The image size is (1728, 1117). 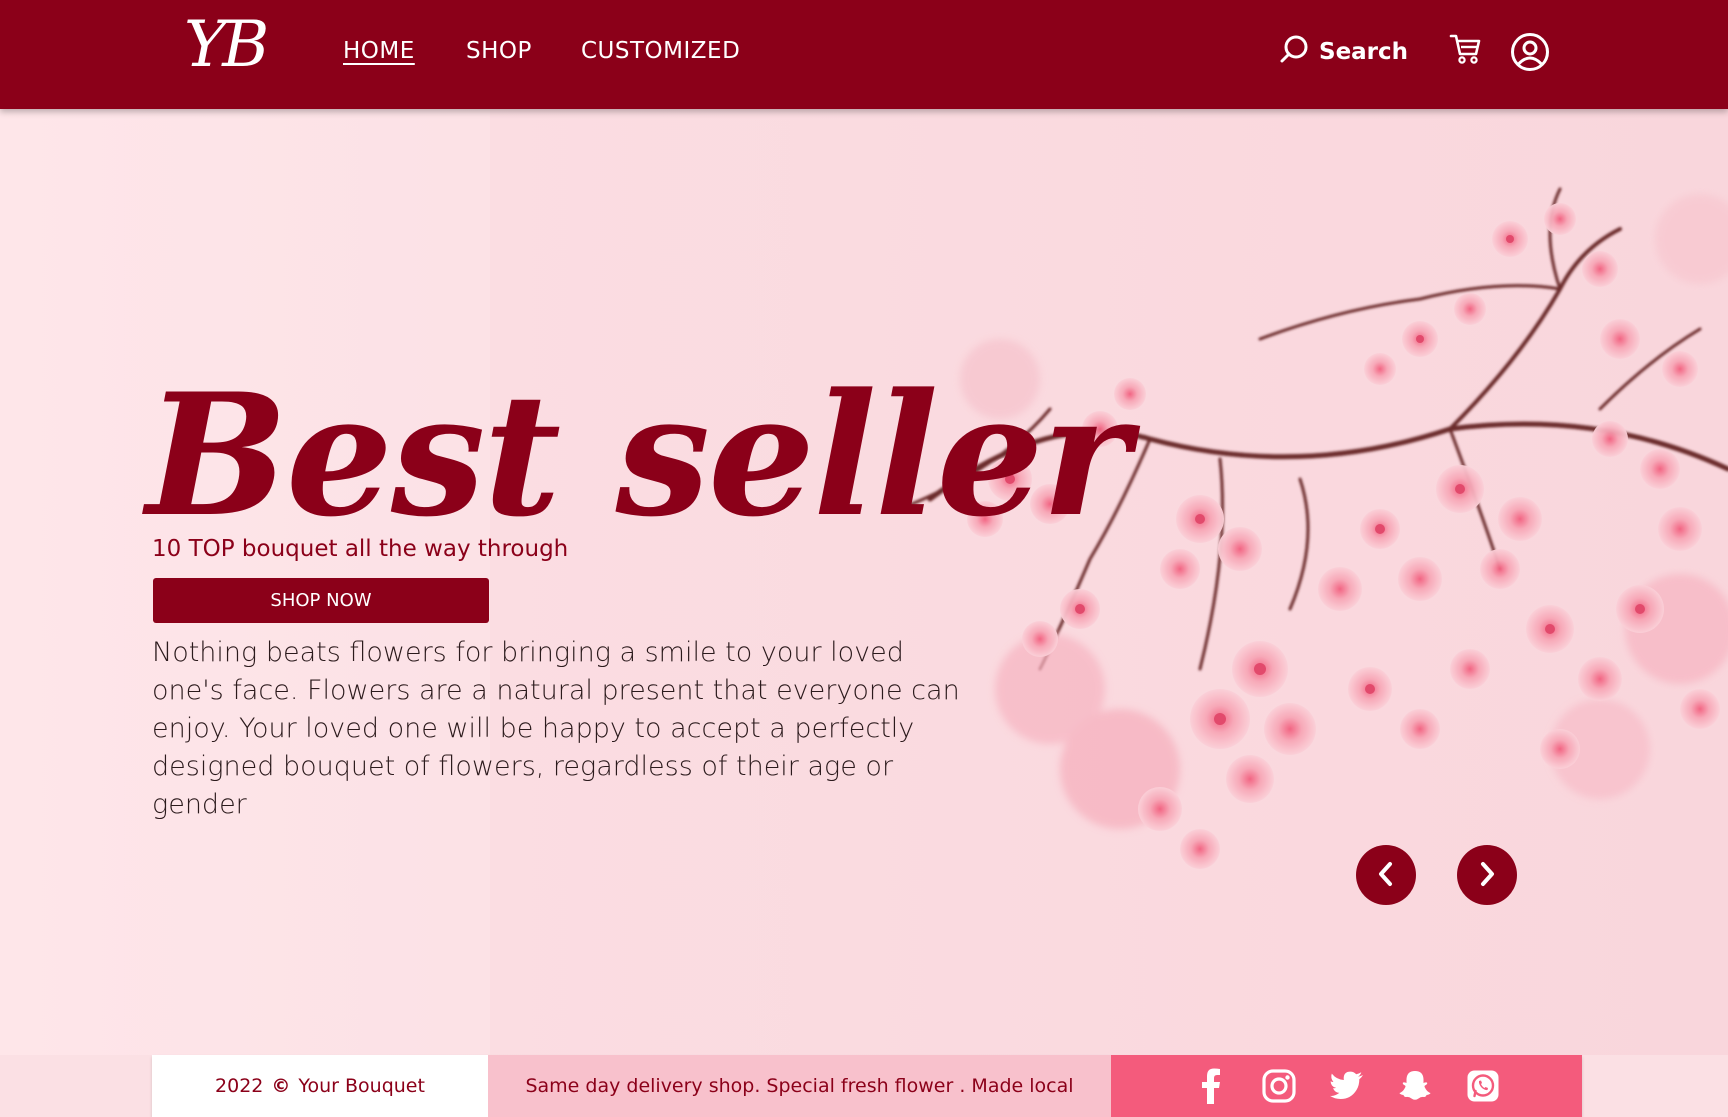 I want to click on hero-title: Best seller, so click(x=638, y=455).